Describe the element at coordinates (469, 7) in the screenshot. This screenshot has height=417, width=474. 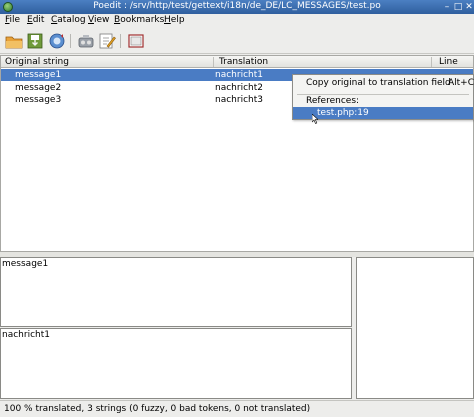
I see `close-icon: ✕` at that location.